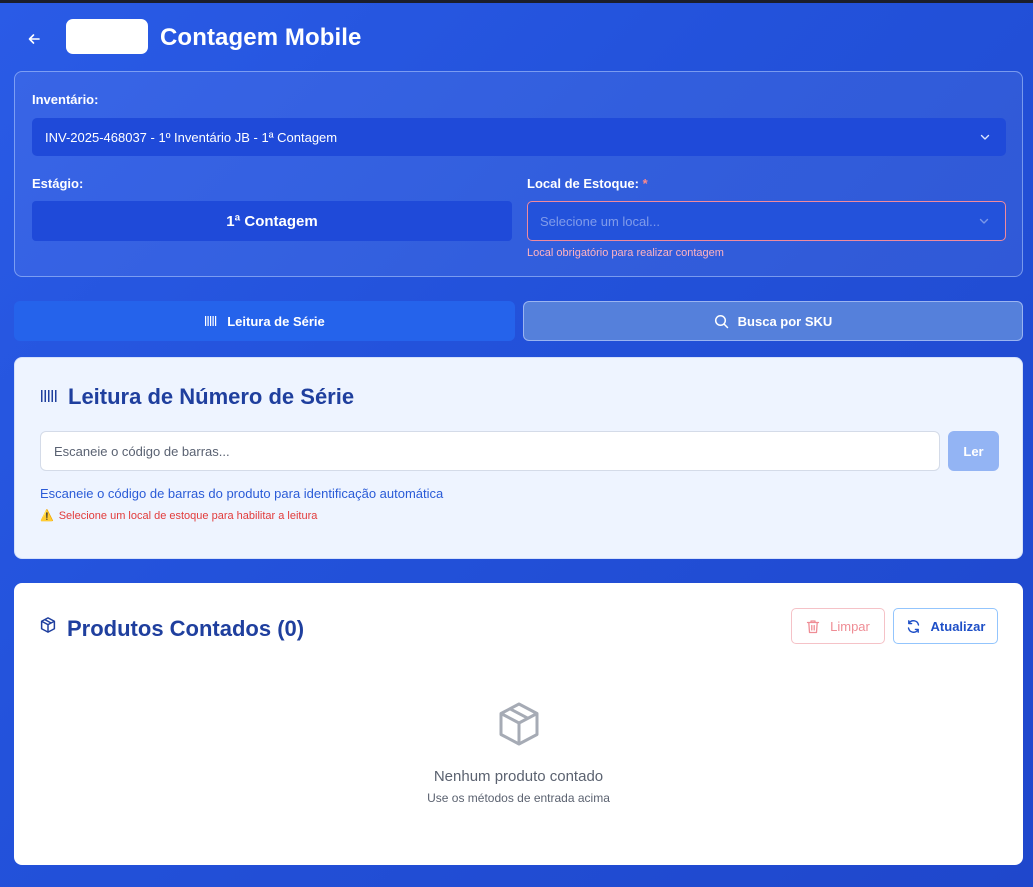 This screenshot has width=1033, height=887. I want to click on stage-value: 1ª Contagem, so click(272, 221).